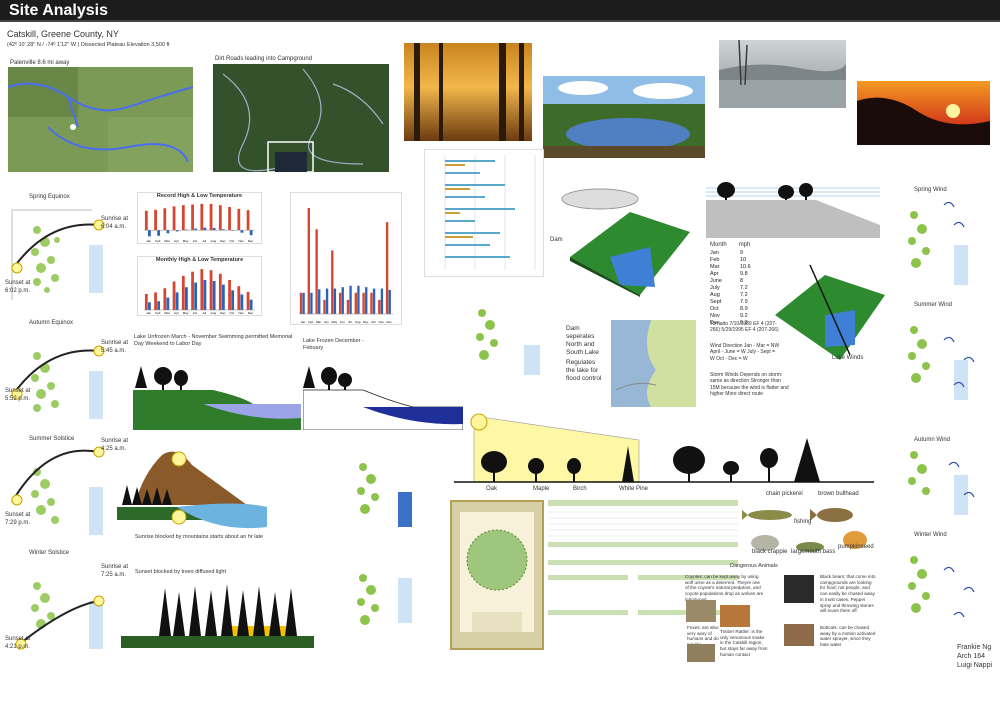 The width and height of the screenshot is (1000, 714). What do you see at coordinates (754, 566) in the screenshot?
I see `animals-title: Dangerous Animals` at bounding box center [754, 566].